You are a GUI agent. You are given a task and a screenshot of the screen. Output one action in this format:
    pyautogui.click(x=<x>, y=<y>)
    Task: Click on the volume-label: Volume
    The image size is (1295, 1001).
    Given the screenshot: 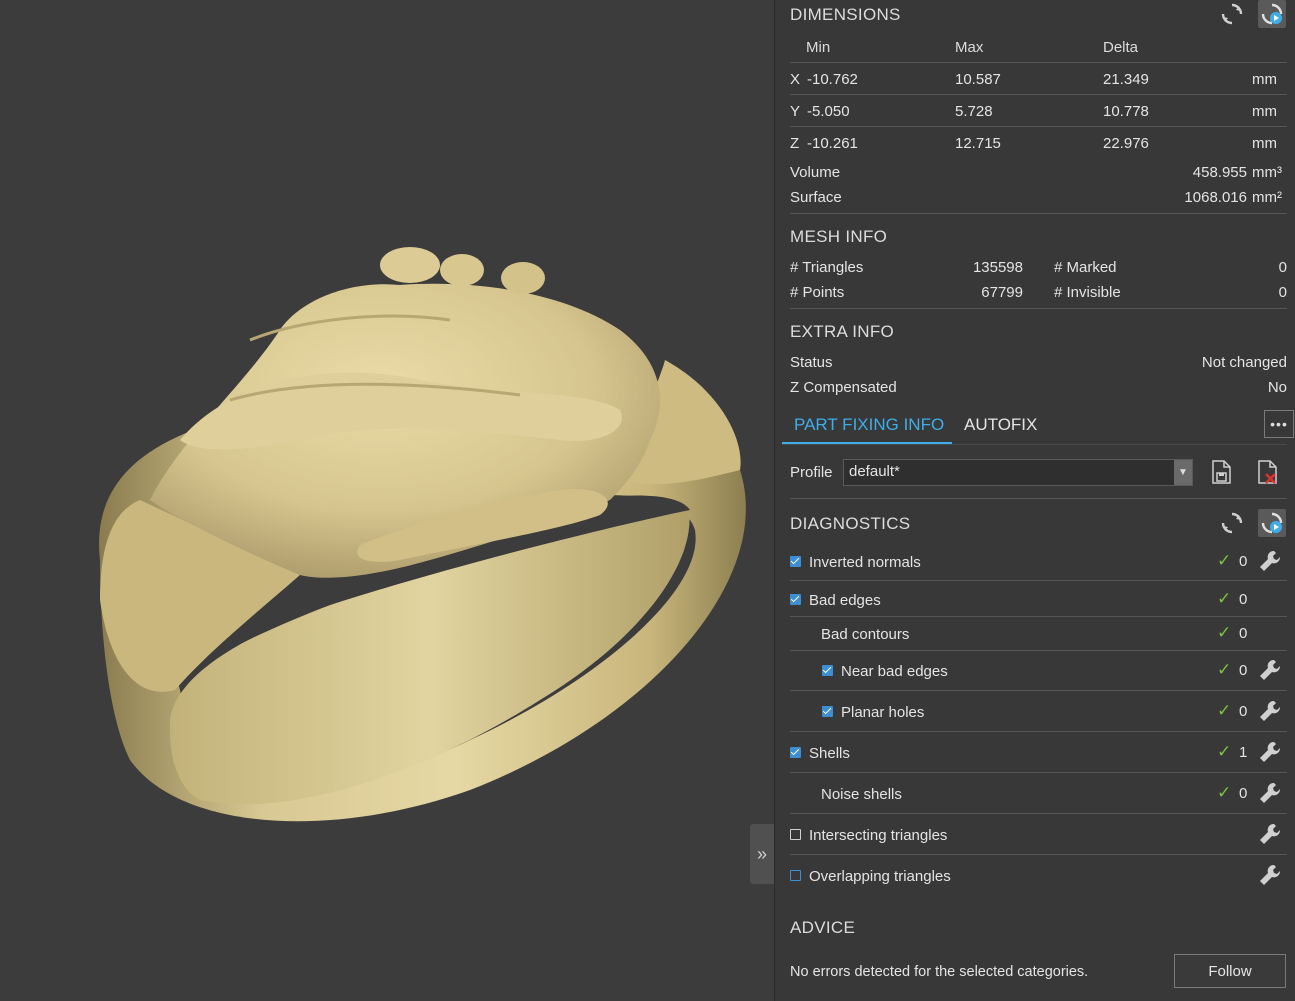 What is the action you would take?
    pyautogui.click(x=815, y=172)
    